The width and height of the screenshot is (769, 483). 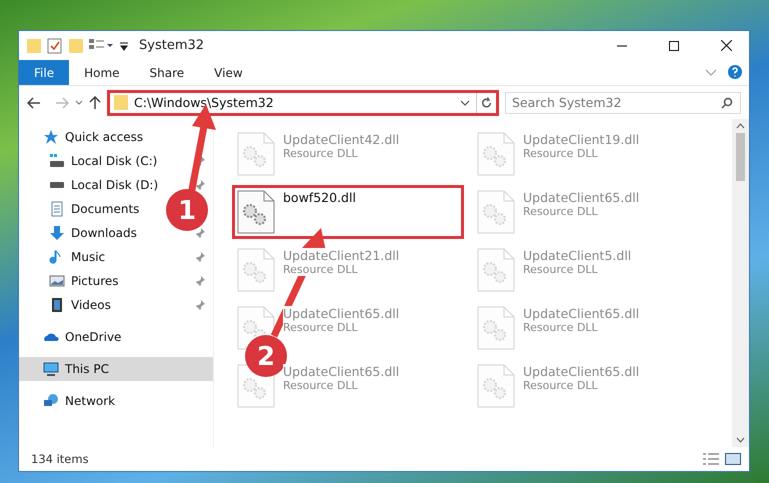 I want to click on chevron-down-icon, so click(x=465, y=102).